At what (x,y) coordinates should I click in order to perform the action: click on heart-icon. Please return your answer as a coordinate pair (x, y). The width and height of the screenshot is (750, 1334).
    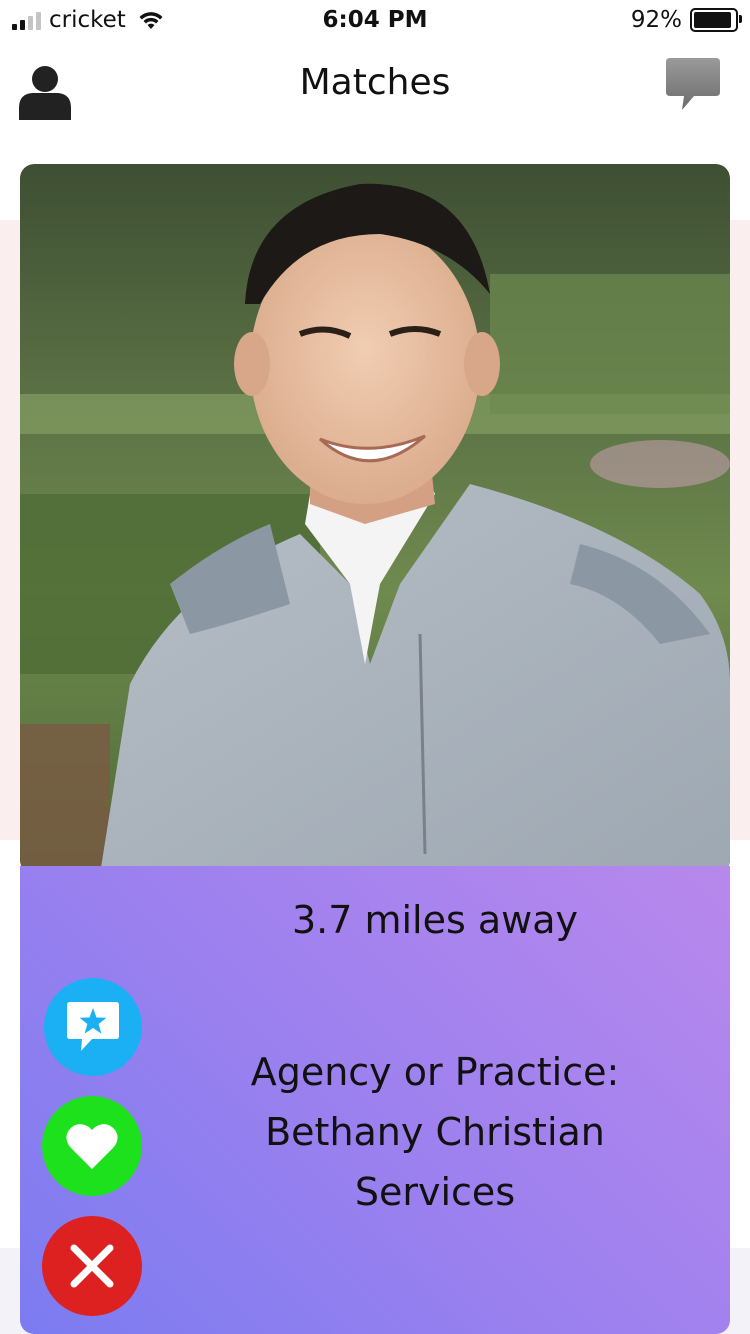
    Looking at the image, I should click on (92, 1146).